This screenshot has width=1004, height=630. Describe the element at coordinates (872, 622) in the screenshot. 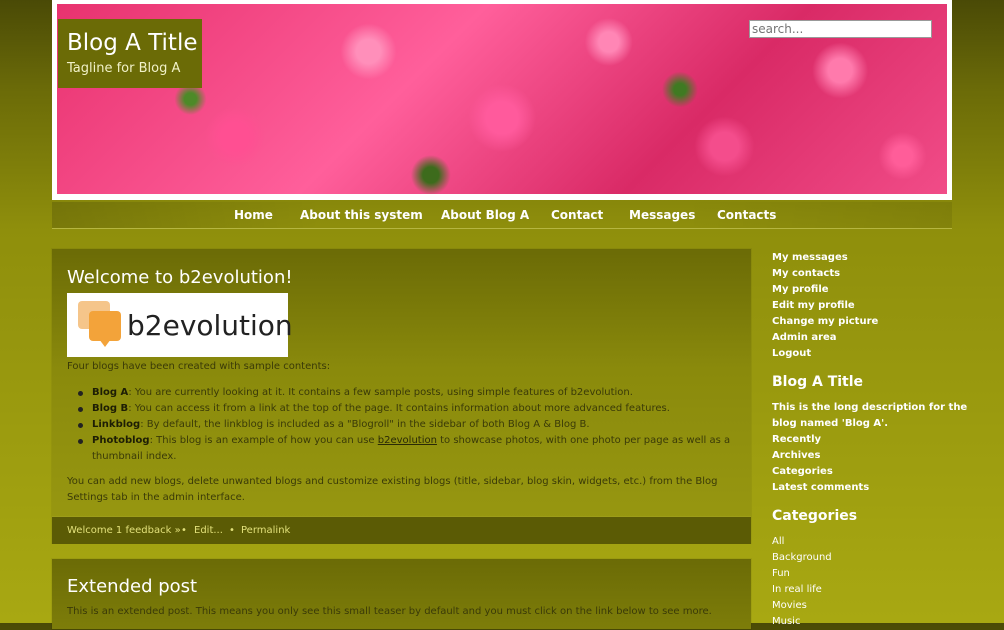

I see `category-music: Music` at that location.